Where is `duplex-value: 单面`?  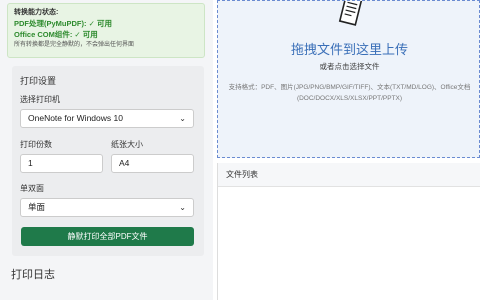 duplex-value: 单面 is located at coordinates (37, 207).